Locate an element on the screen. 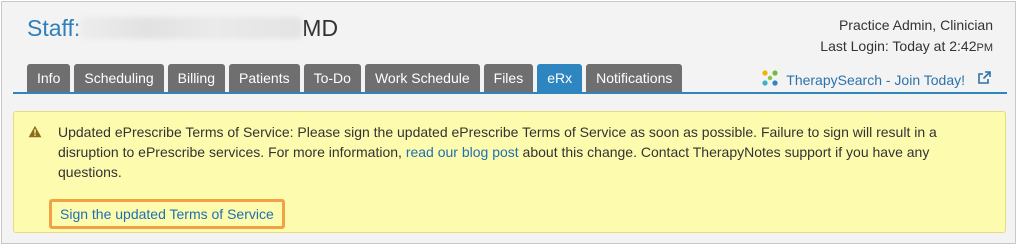 This screenshot has width=1017, height=245. tab-scheduling: Scheduling is located at coordinates (119, 78).